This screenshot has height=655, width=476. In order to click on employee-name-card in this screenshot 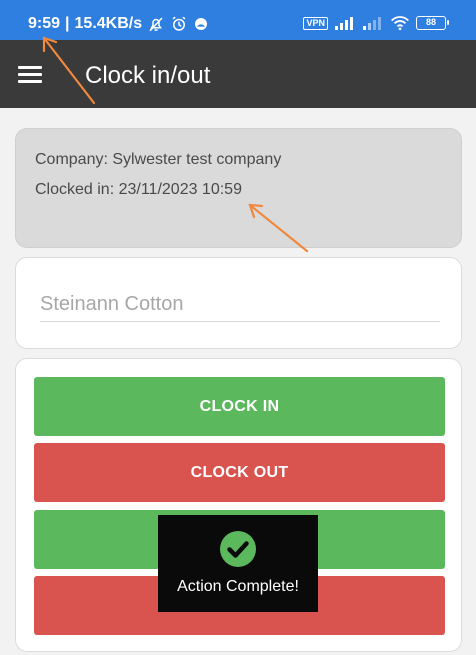, I will do `click(238, 303)`.